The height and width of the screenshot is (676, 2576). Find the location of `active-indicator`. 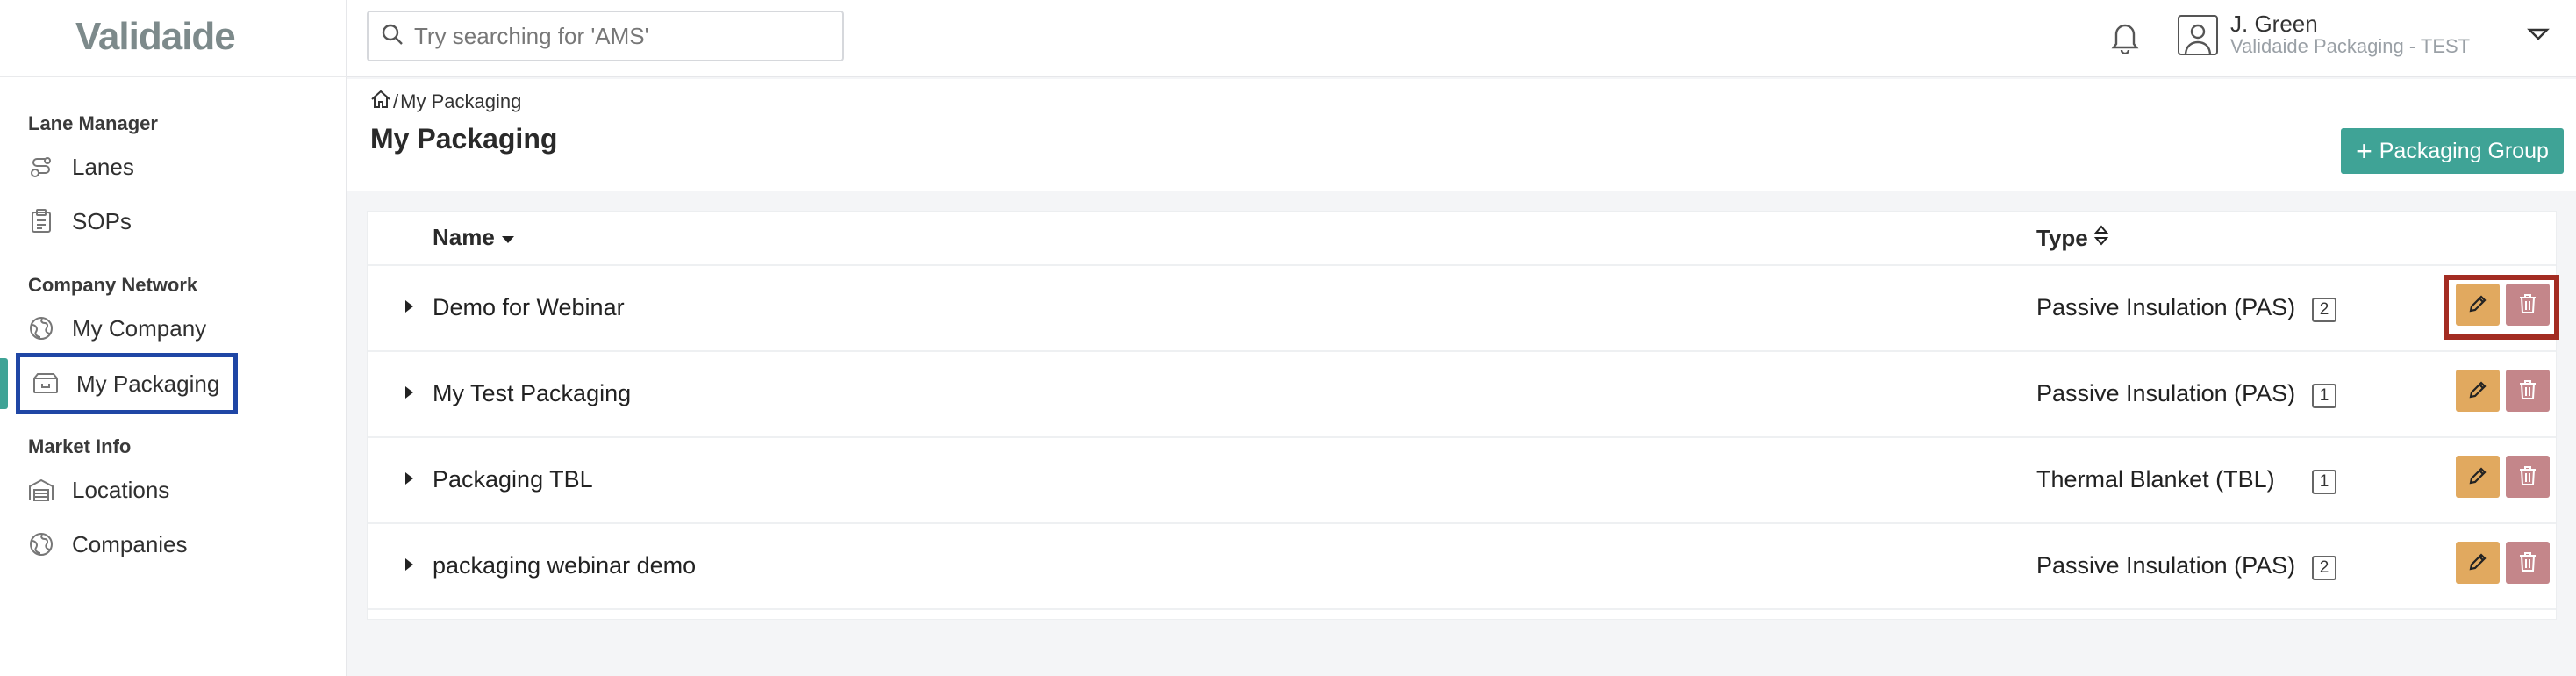

active-indicator is located at coordinates (4, 383).